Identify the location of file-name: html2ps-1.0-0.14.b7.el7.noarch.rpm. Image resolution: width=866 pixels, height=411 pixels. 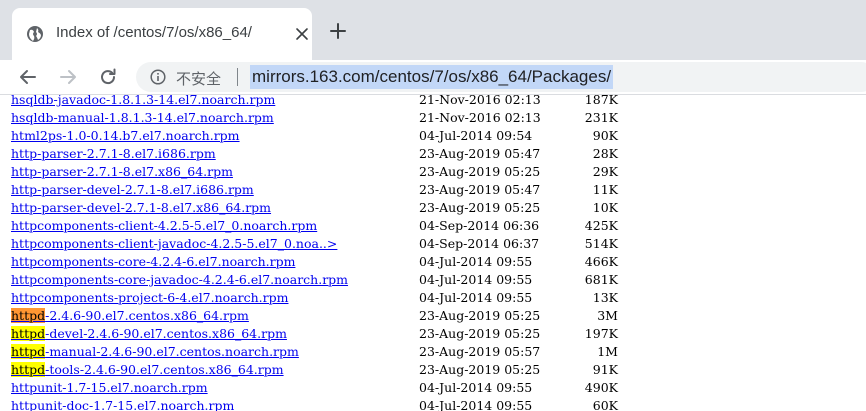
(125, 135).